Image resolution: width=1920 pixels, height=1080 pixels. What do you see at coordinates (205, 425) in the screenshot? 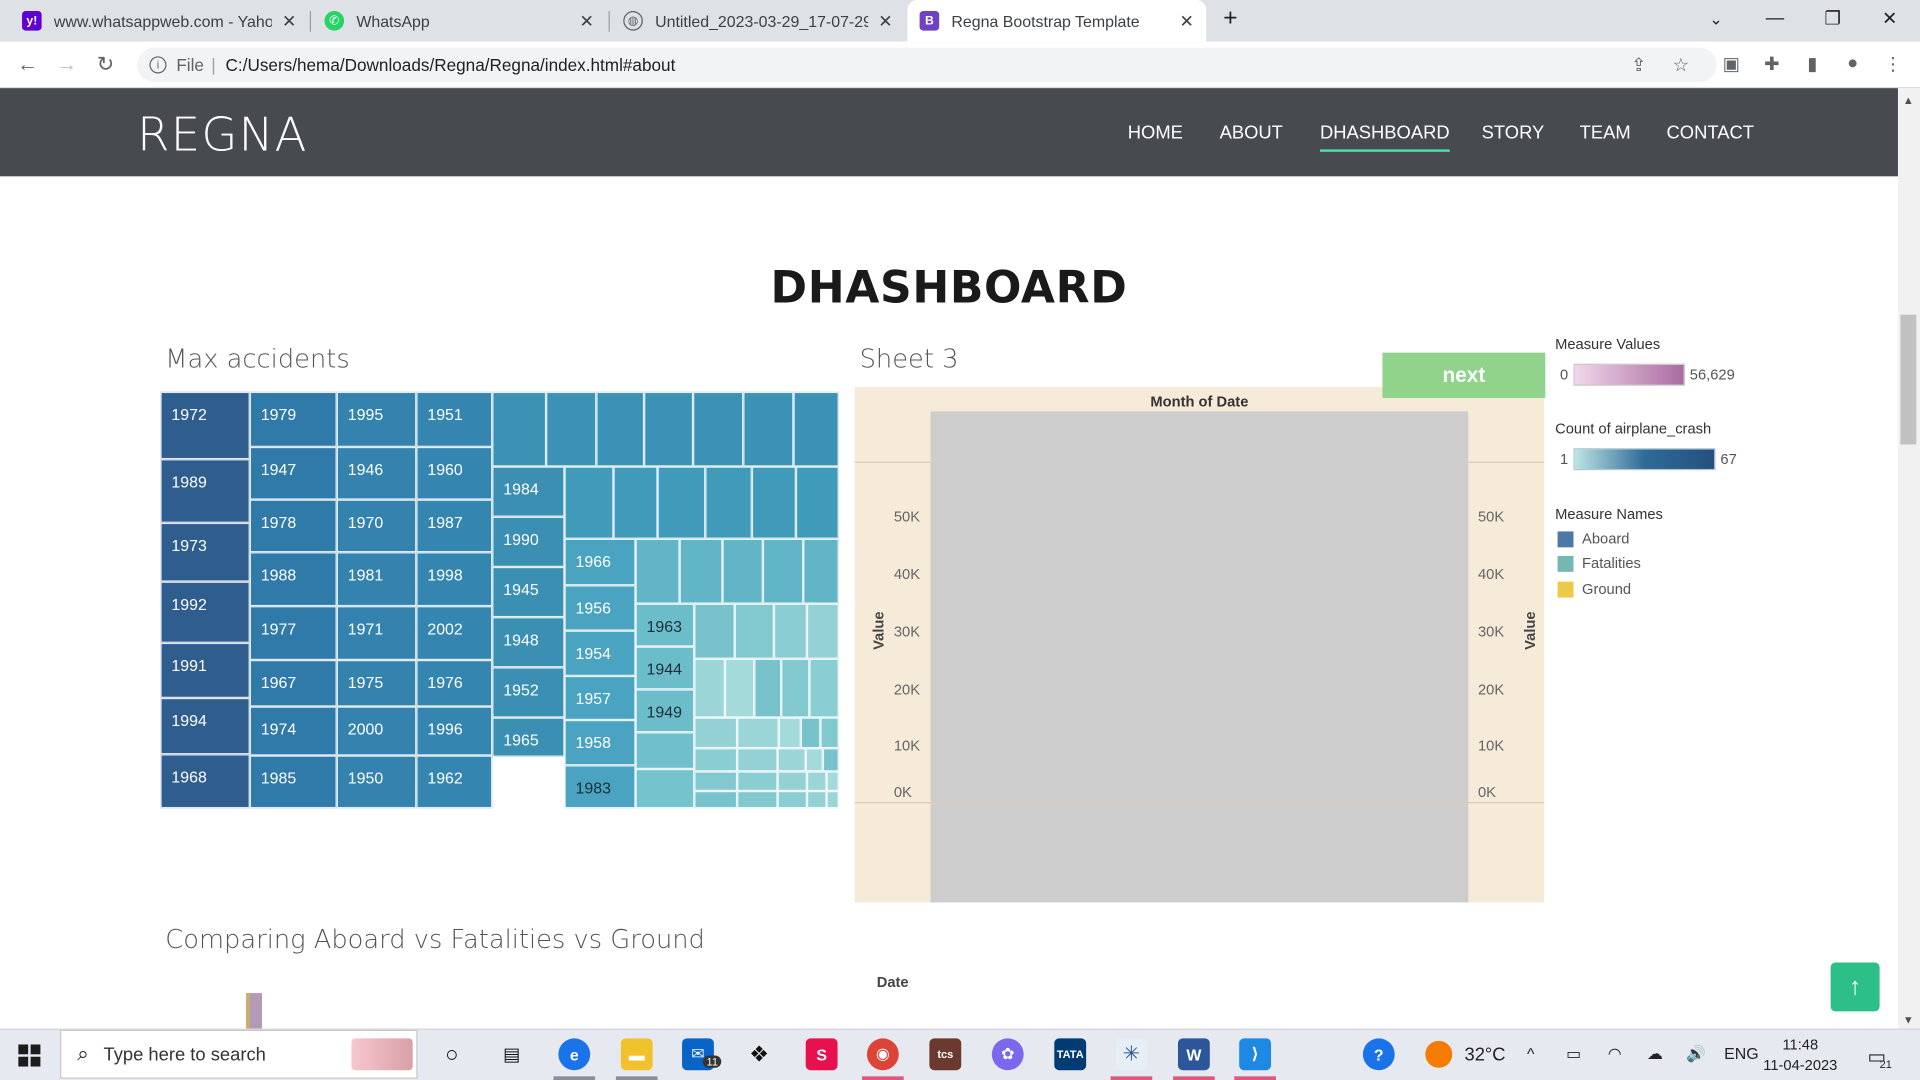
I see `treemap-cell: 1972` at bounding box center [205, 425].